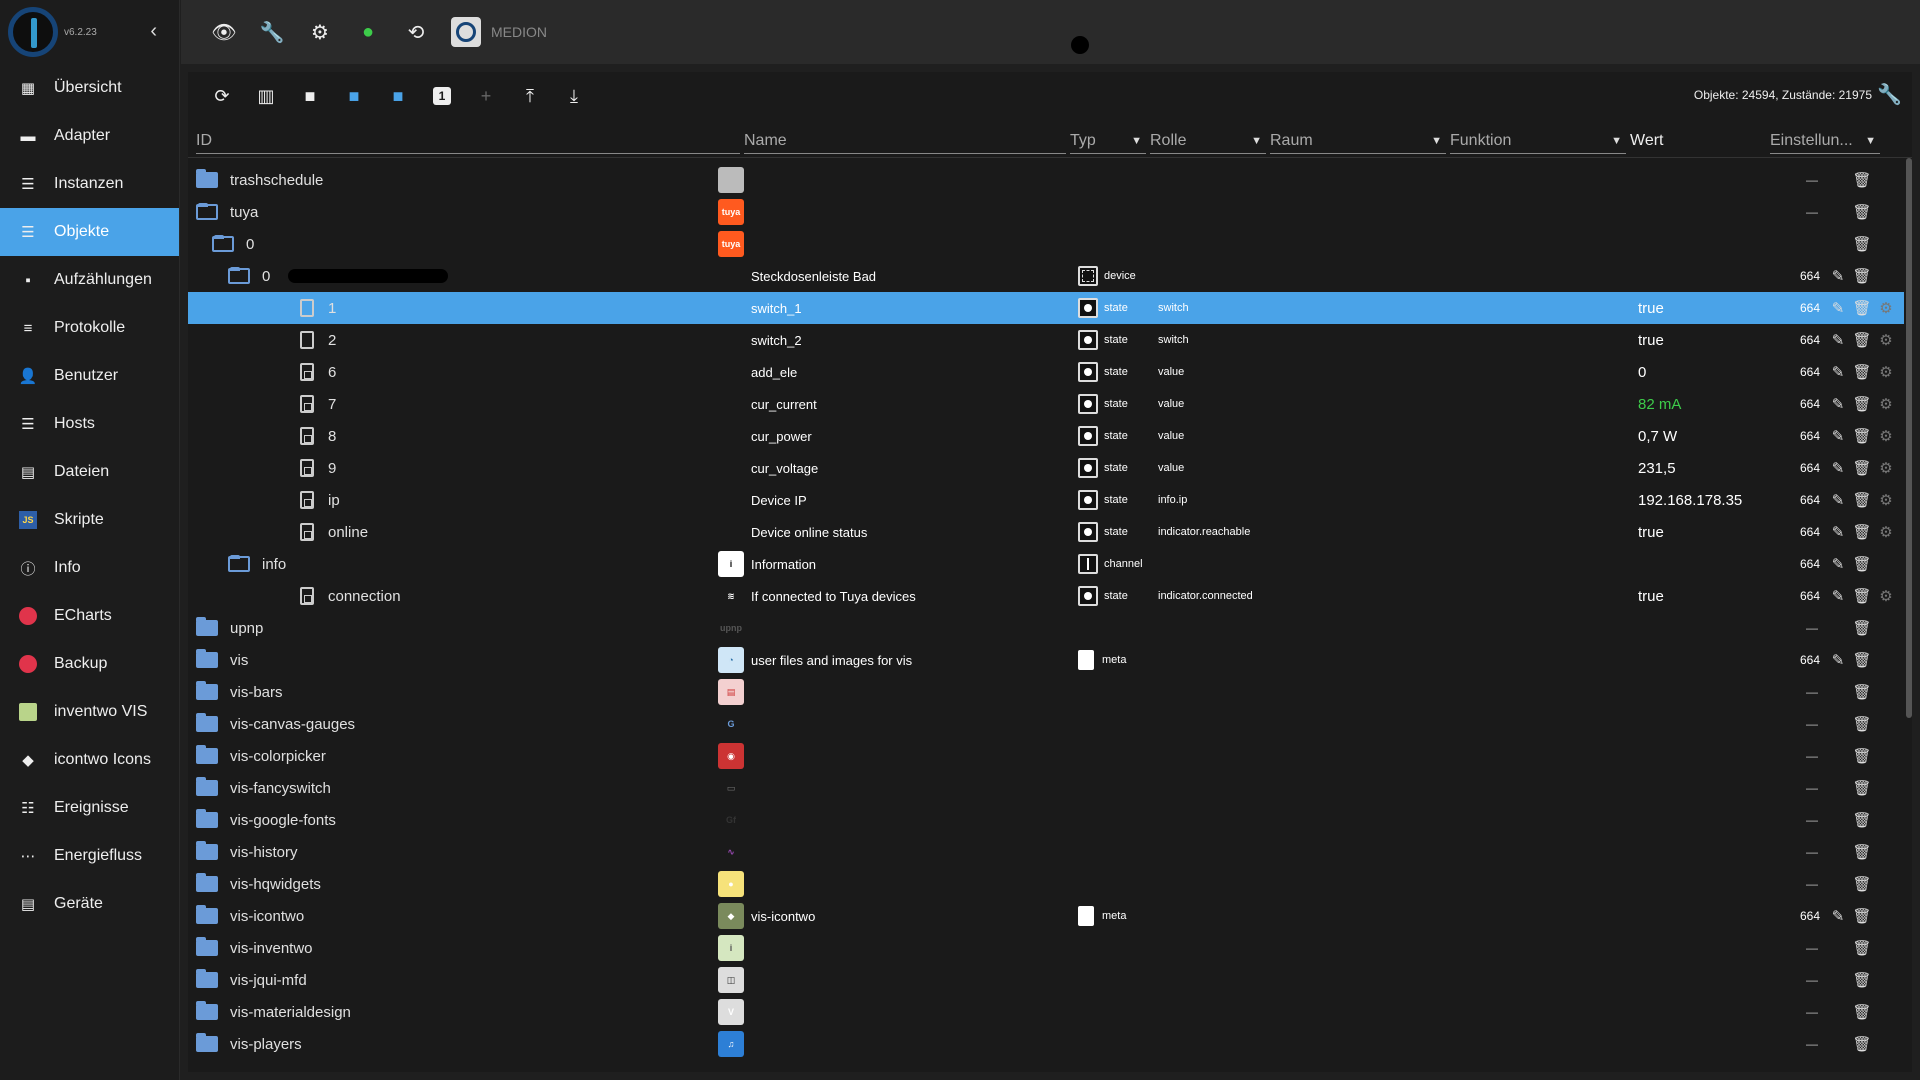 The width and height of the screenshot is (1920, 1080). Describe the element at coordinates (831, 660) in the screenshot. I see `row-name: user files and images for vis` at that location.